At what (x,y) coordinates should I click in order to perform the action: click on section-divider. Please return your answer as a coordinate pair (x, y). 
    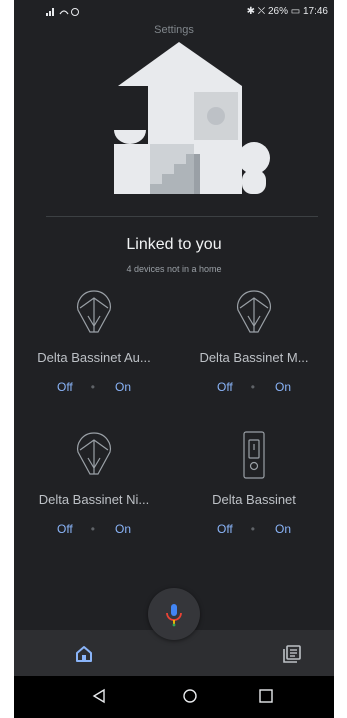
    Looking at the image, I should click on (182, 216).